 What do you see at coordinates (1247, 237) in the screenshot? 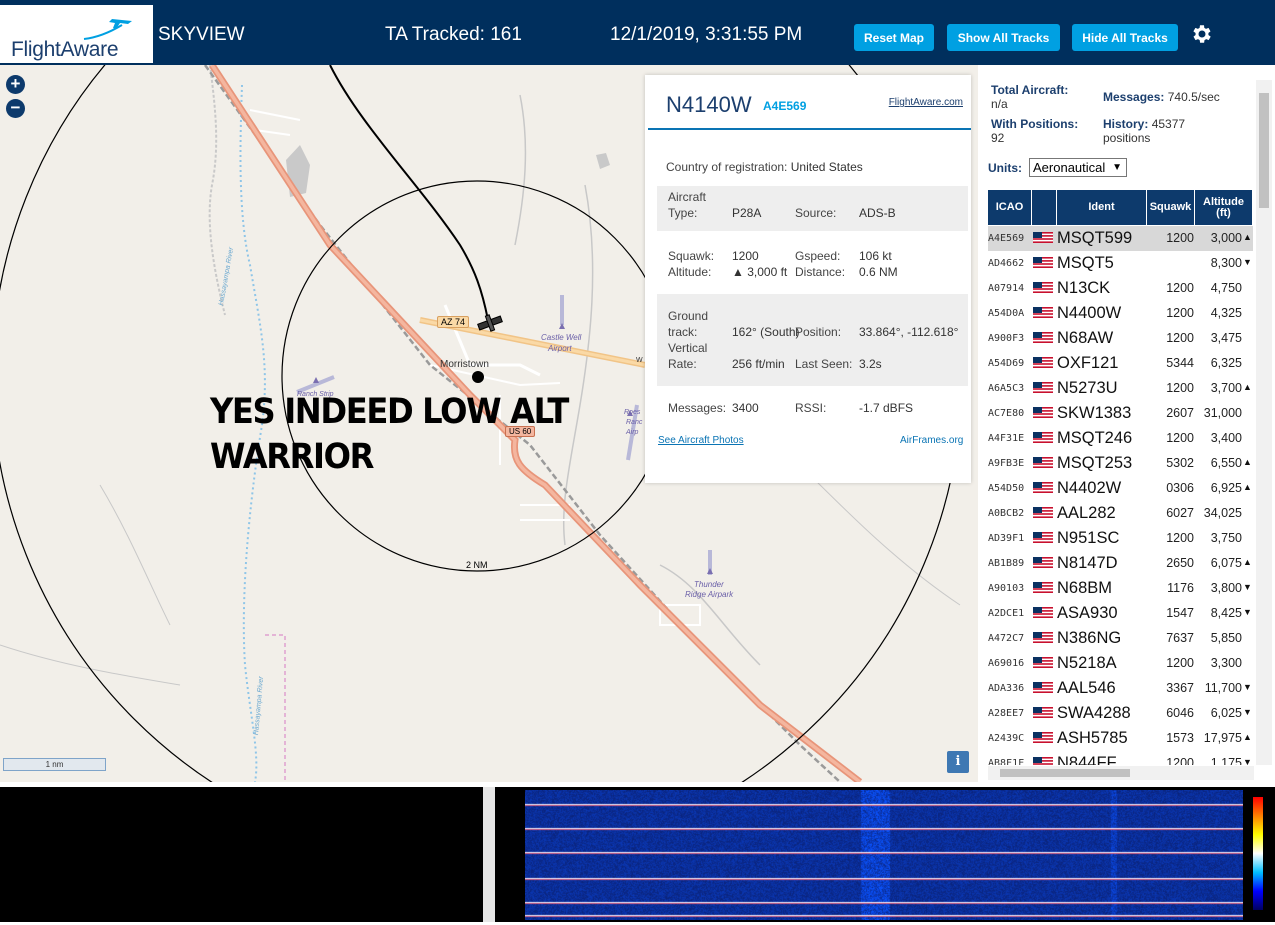
I see `row-vertical-rate-icon: ▲` at bounding box center [1247, 237].